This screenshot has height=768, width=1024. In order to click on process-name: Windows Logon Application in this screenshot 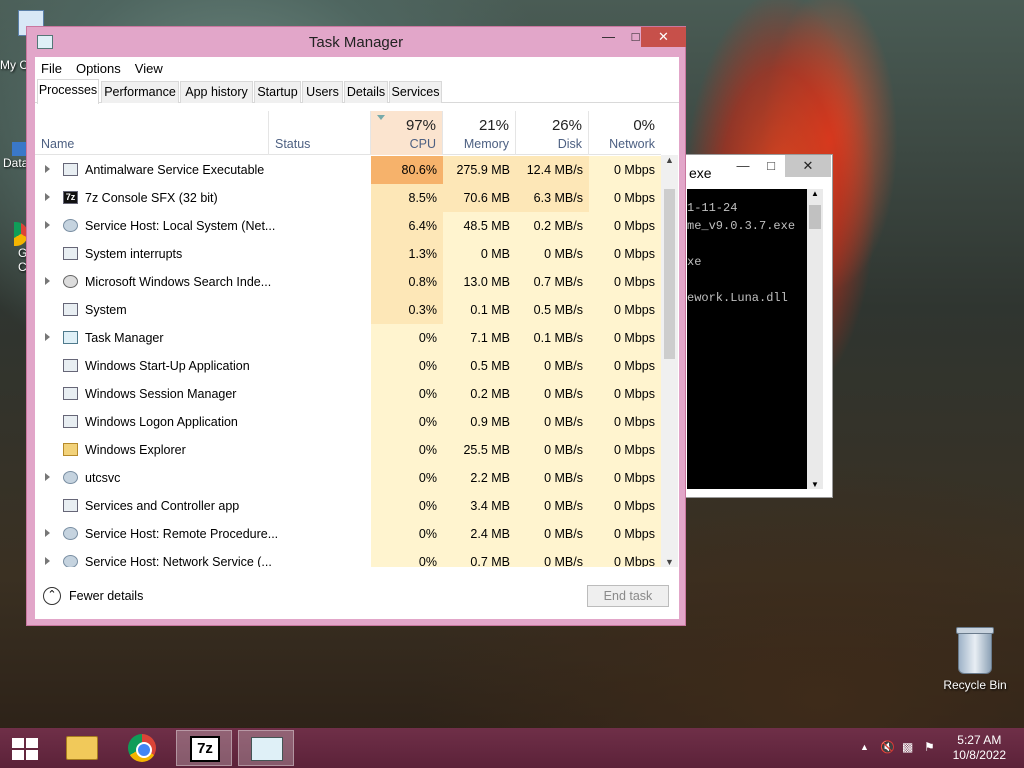, I will do `click(161, 422)`.